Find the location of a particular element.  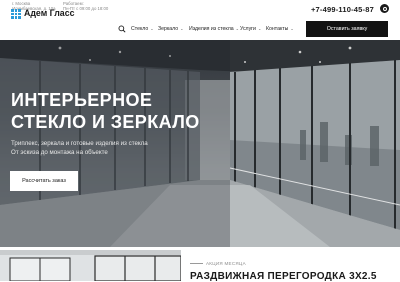

hero-subtitle-line2: От эскиза до монтажа на объекте is located at coordinates (59, 152).